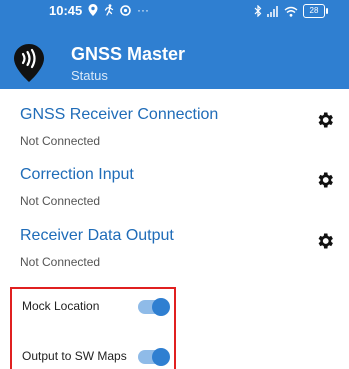 Image resolution: width=349 pixels, height=369 pixels. I want to click on status-right-icons: 28, so click(291, 11).